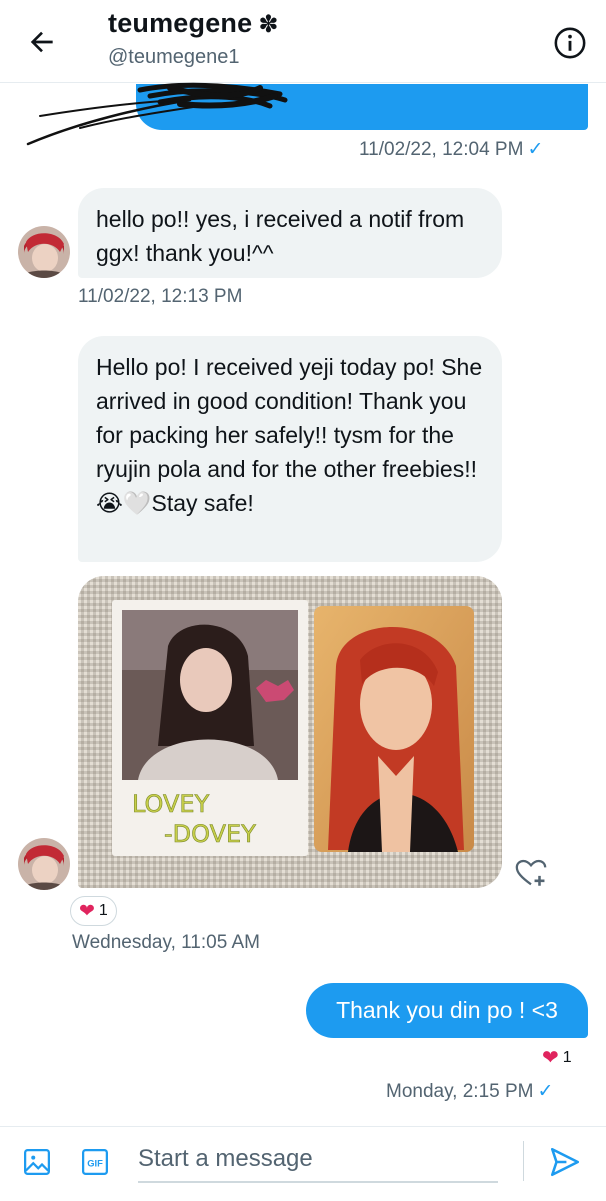 Image resolution: width=606 pixels, height=1201 pixels. What do you see at coordinates (565, 1162) in the screenshot?
I see `send-icon` at bounding box center [565, 1162].